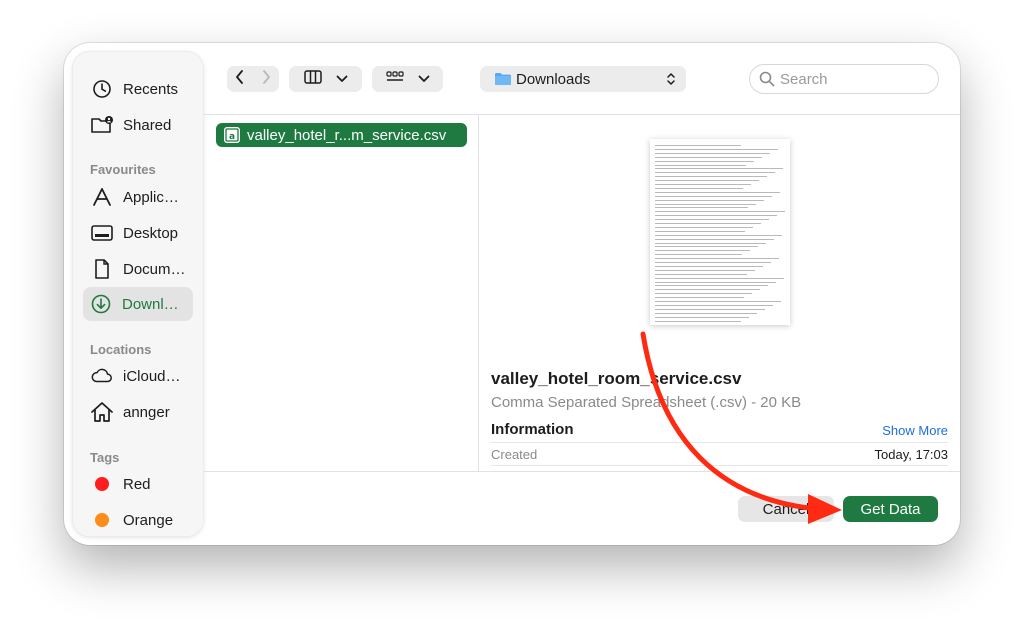 Image resolution: width=1024 pixels, height=629 pixels. I want to click on annotation-arrow, so click(741, 427).